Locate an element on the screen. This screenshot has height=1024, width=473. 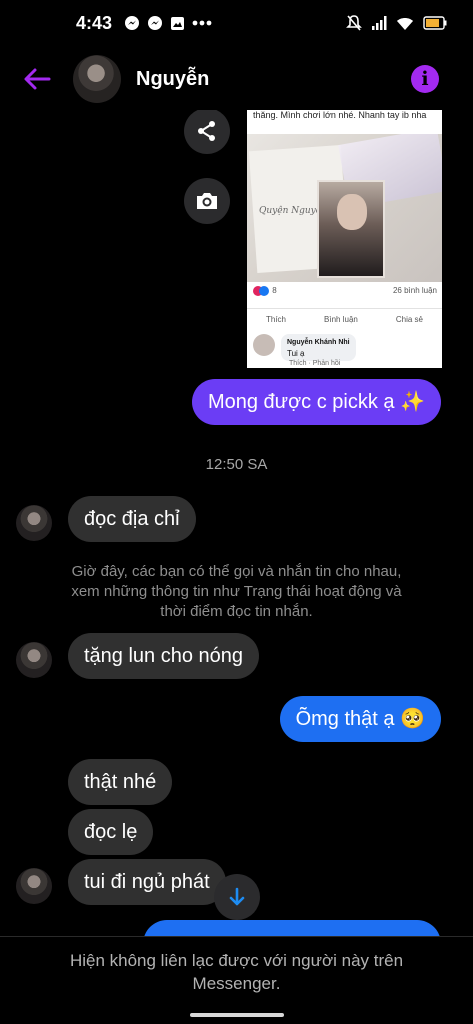
conversation-header: Nguyễn i is located at coordinates (236, 79).